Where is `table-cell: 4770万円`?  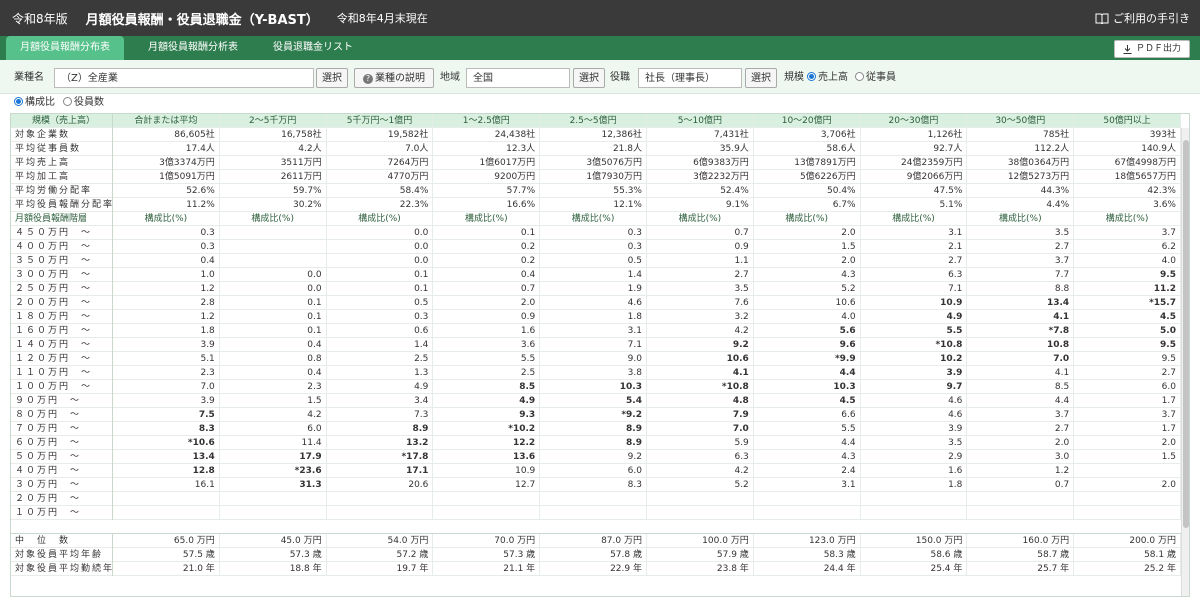 table-cell: 4770万円 is located at coordinates (380, 177).